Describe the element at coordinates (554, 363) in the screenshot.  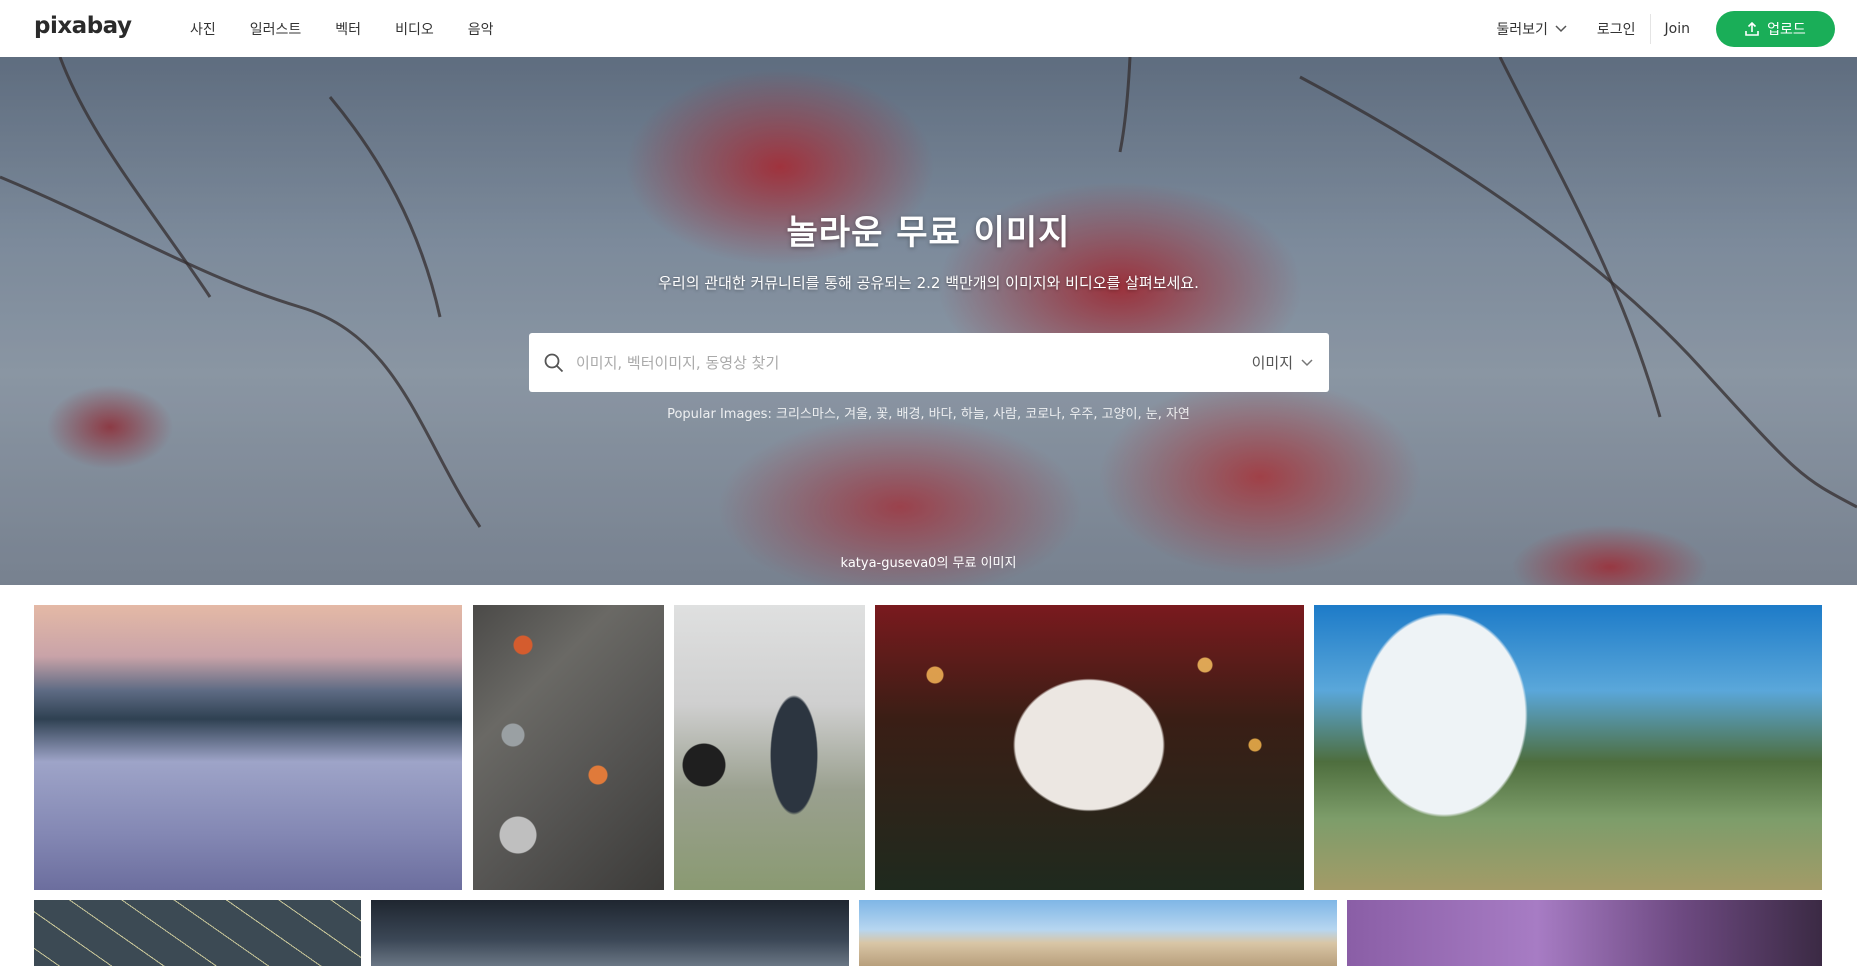
I see `search-icon` at that location.